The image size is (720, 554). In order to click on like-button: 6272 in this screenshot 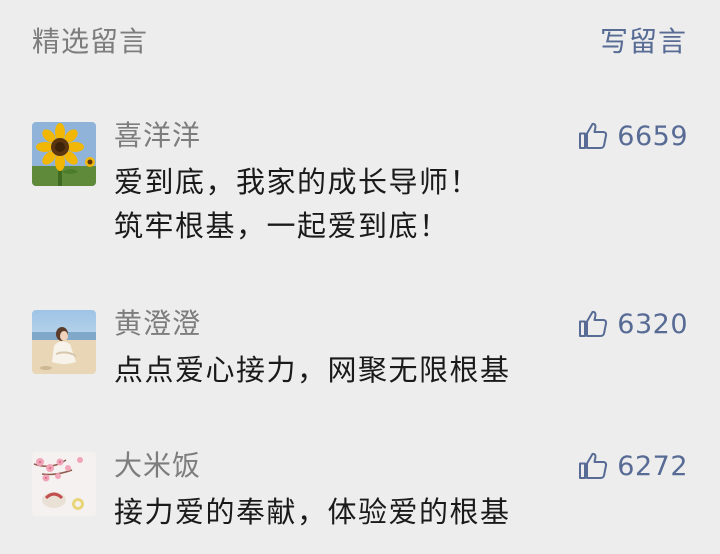, I will do `click(632, 466)`.